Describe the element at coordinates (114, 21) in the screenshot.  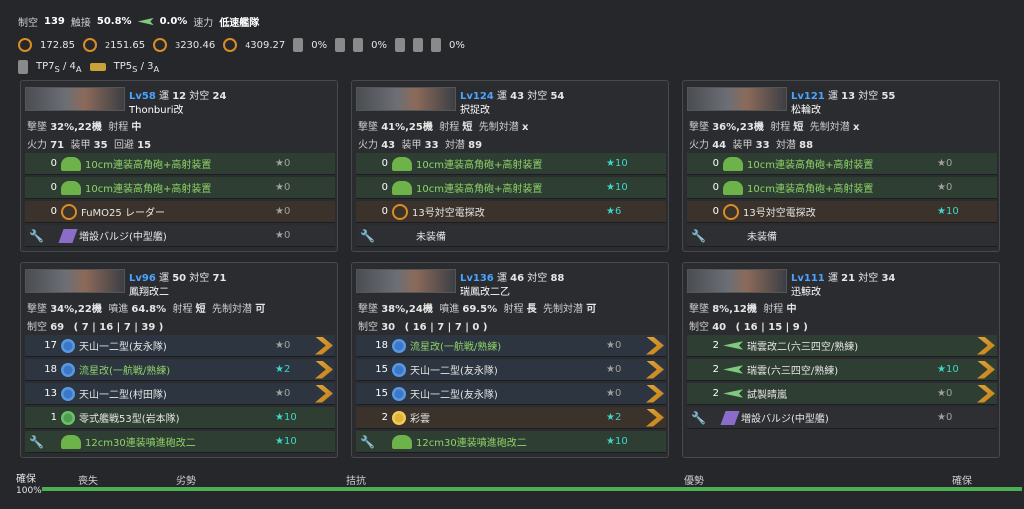
I see `contact-value: 50.8%` at that location.